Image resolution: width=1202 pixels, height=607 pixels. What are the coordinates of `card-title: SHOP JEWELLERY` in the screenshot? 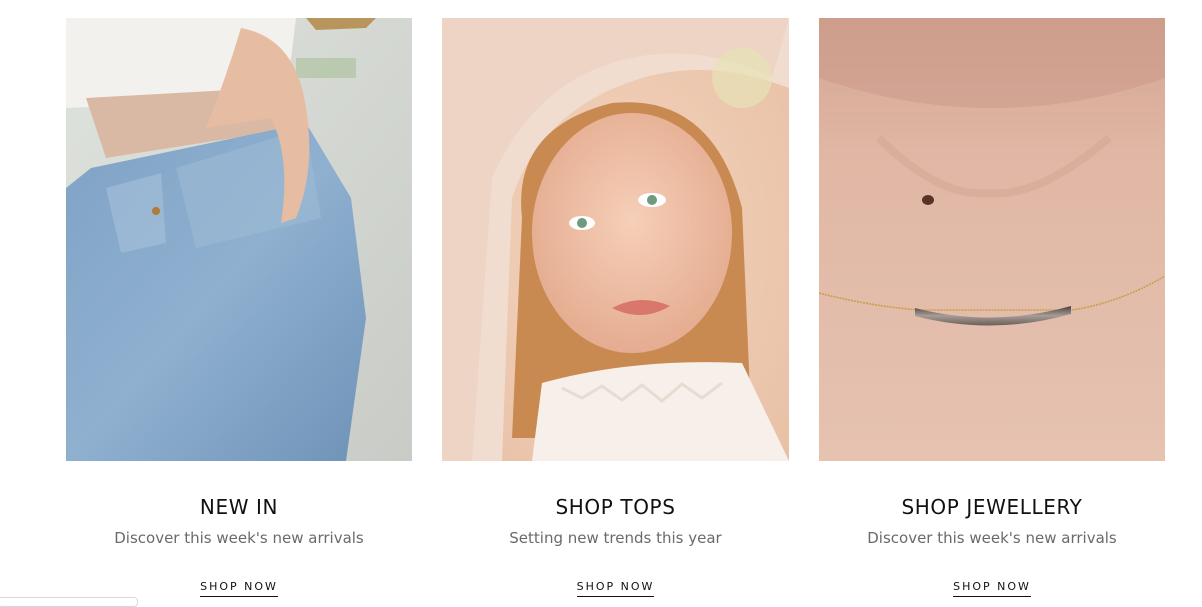 It's located at (992, 507).